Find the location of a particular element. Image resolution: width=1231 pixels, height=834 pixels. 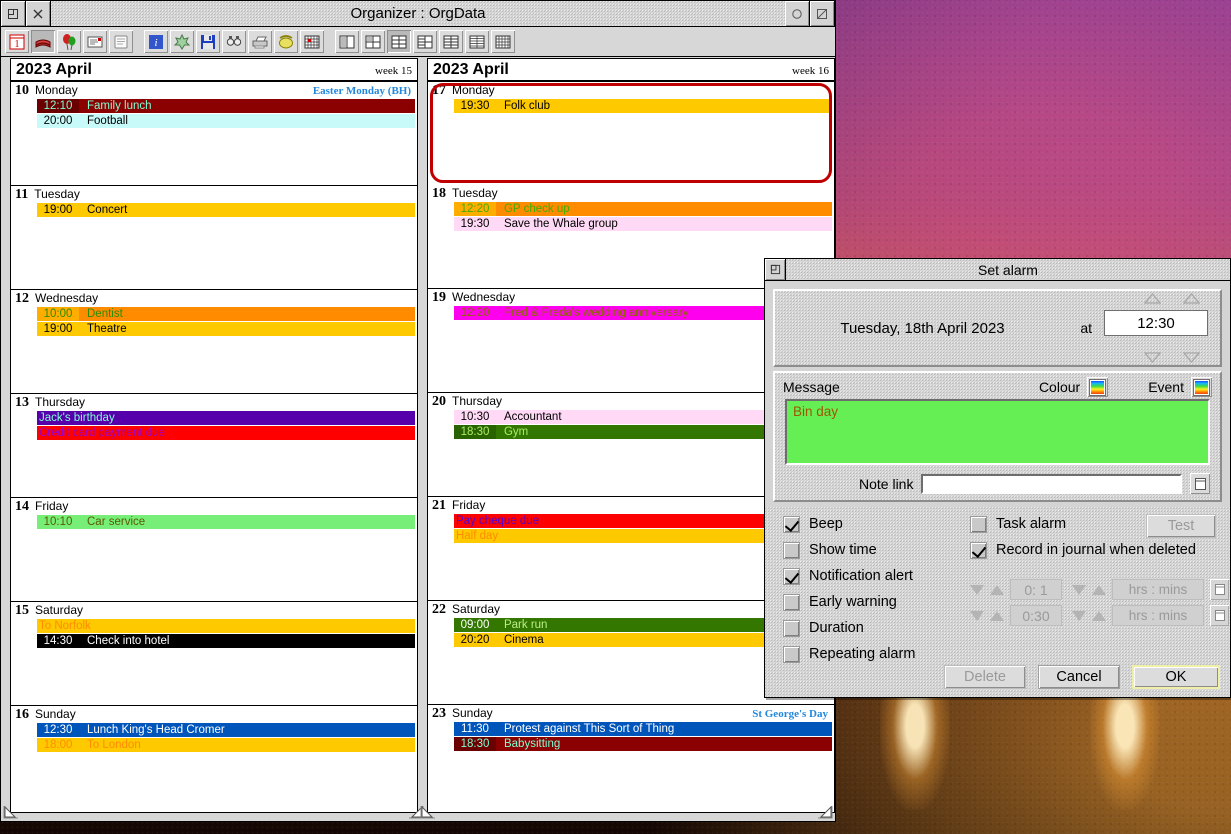

calendar-entry: 12:20 GP check up is located at coordinates (642, 209).